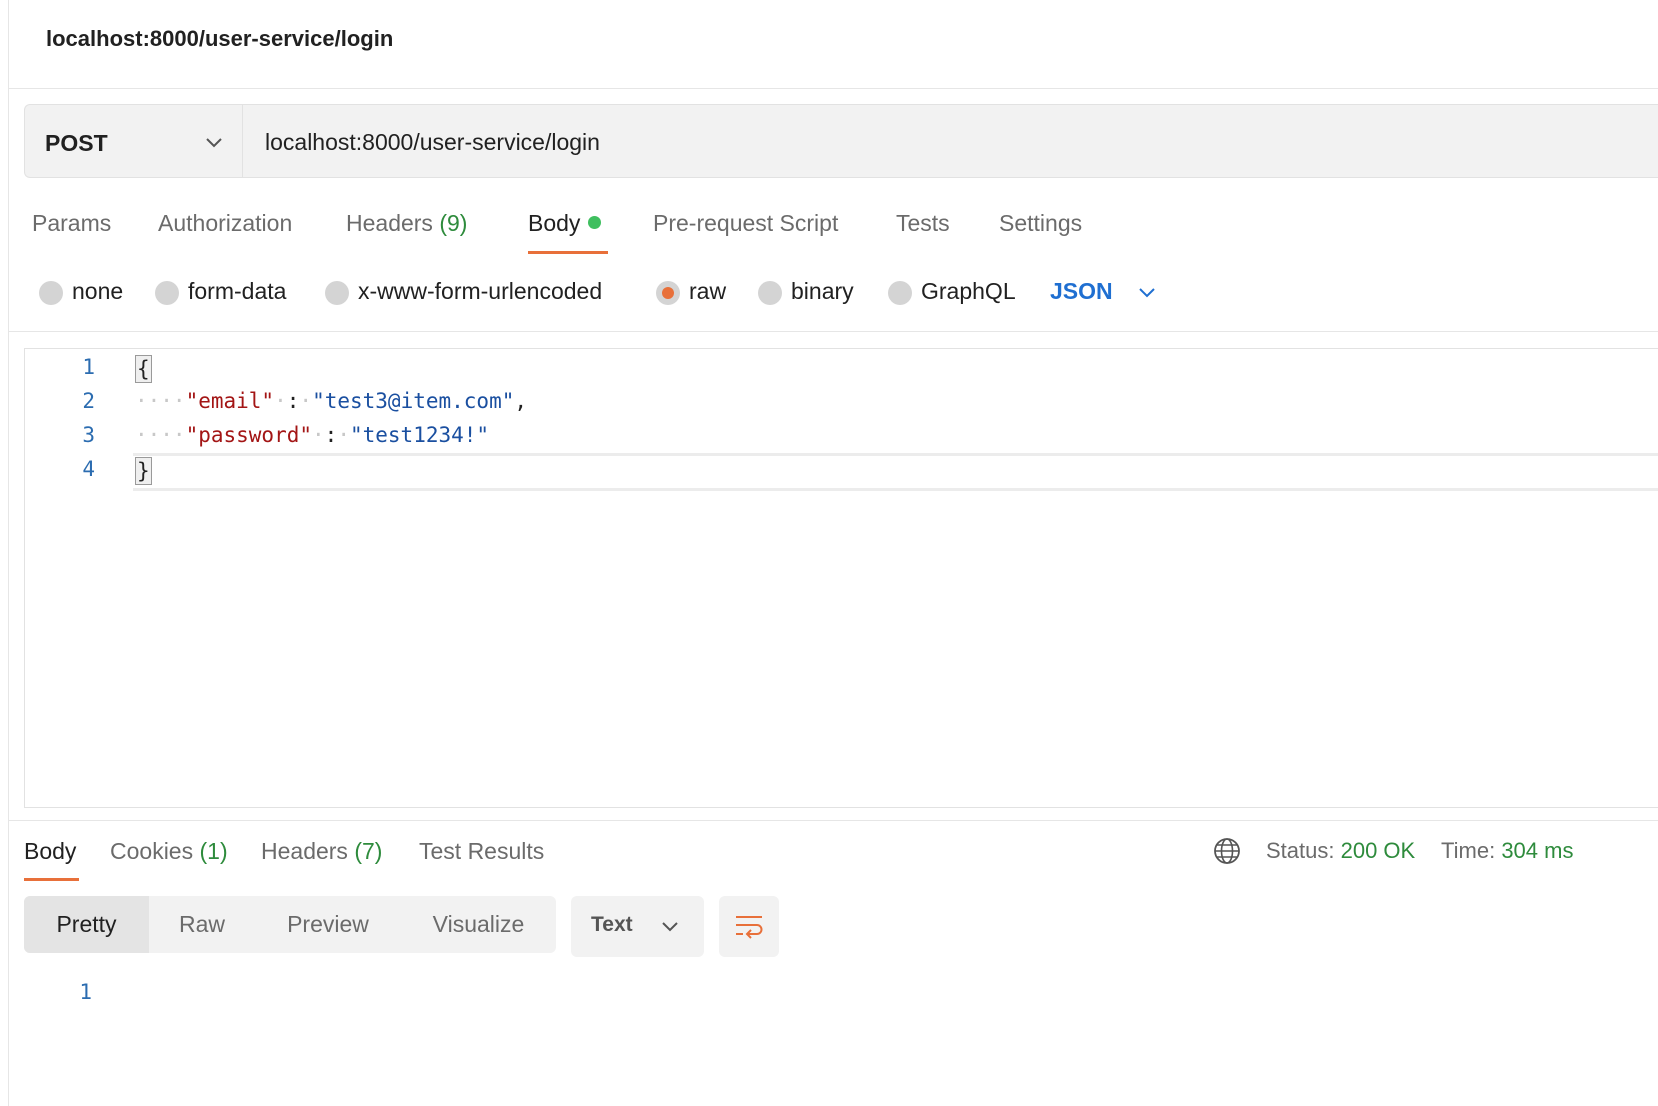  Describe the element at coordinates (554, 223) in the screenshot. I see `tab-body-label: Body` at that location.